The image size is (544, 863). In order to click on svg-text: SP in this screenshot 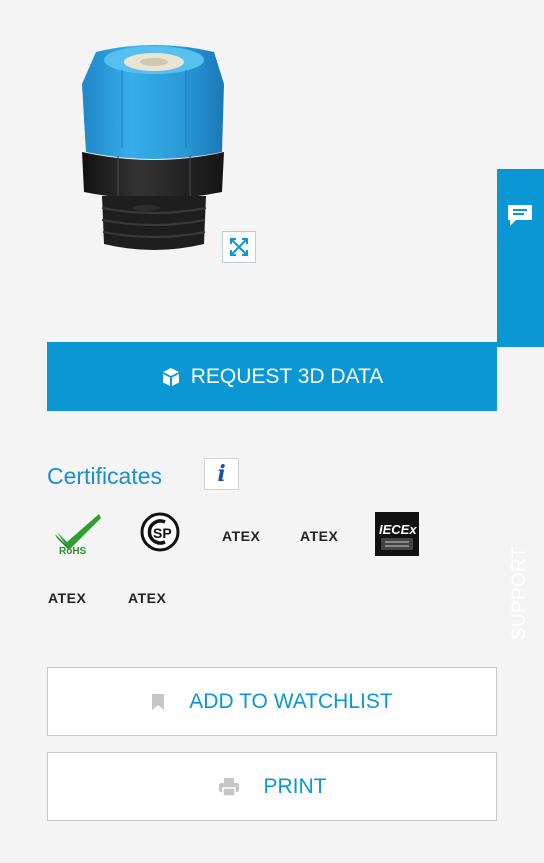, I will do `click(162, 533)`.